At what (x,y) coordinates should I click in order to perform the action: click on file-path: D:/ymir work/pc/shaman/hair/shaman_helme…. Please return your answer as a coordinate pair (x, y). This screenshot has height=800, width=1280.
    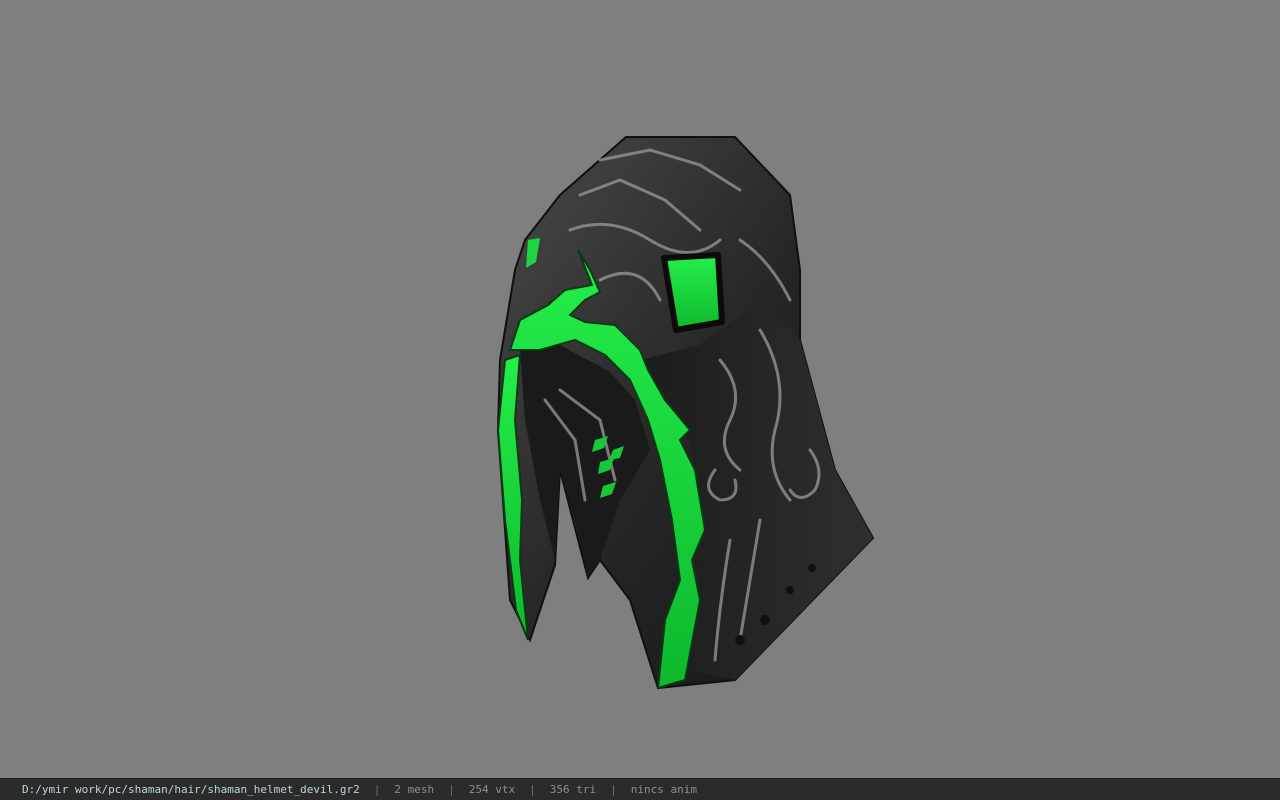
    Looking at the image, I should click on (191, 789).